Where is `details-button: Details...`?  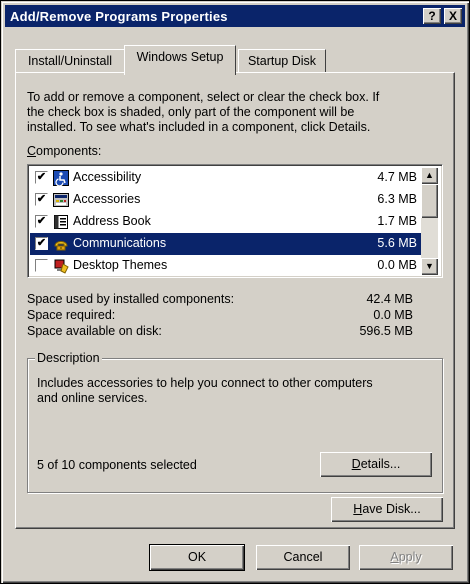 details-button: Details... is located at coordinates (376, 464).